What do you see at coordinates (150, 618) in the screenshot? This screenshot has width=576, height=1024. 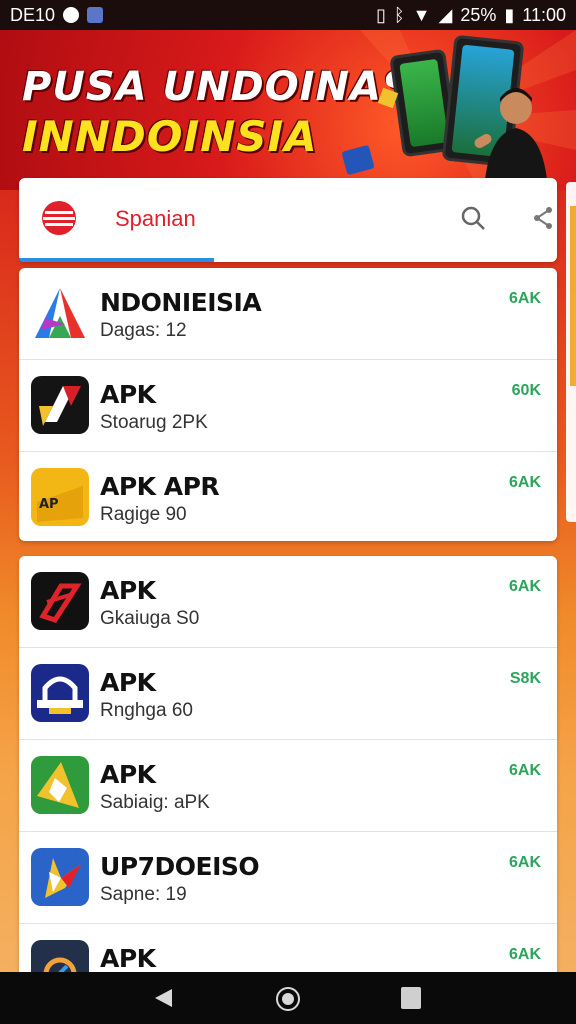 I see `app-subtitle: Gkaiuga S0` at bounding box center [150, 618].